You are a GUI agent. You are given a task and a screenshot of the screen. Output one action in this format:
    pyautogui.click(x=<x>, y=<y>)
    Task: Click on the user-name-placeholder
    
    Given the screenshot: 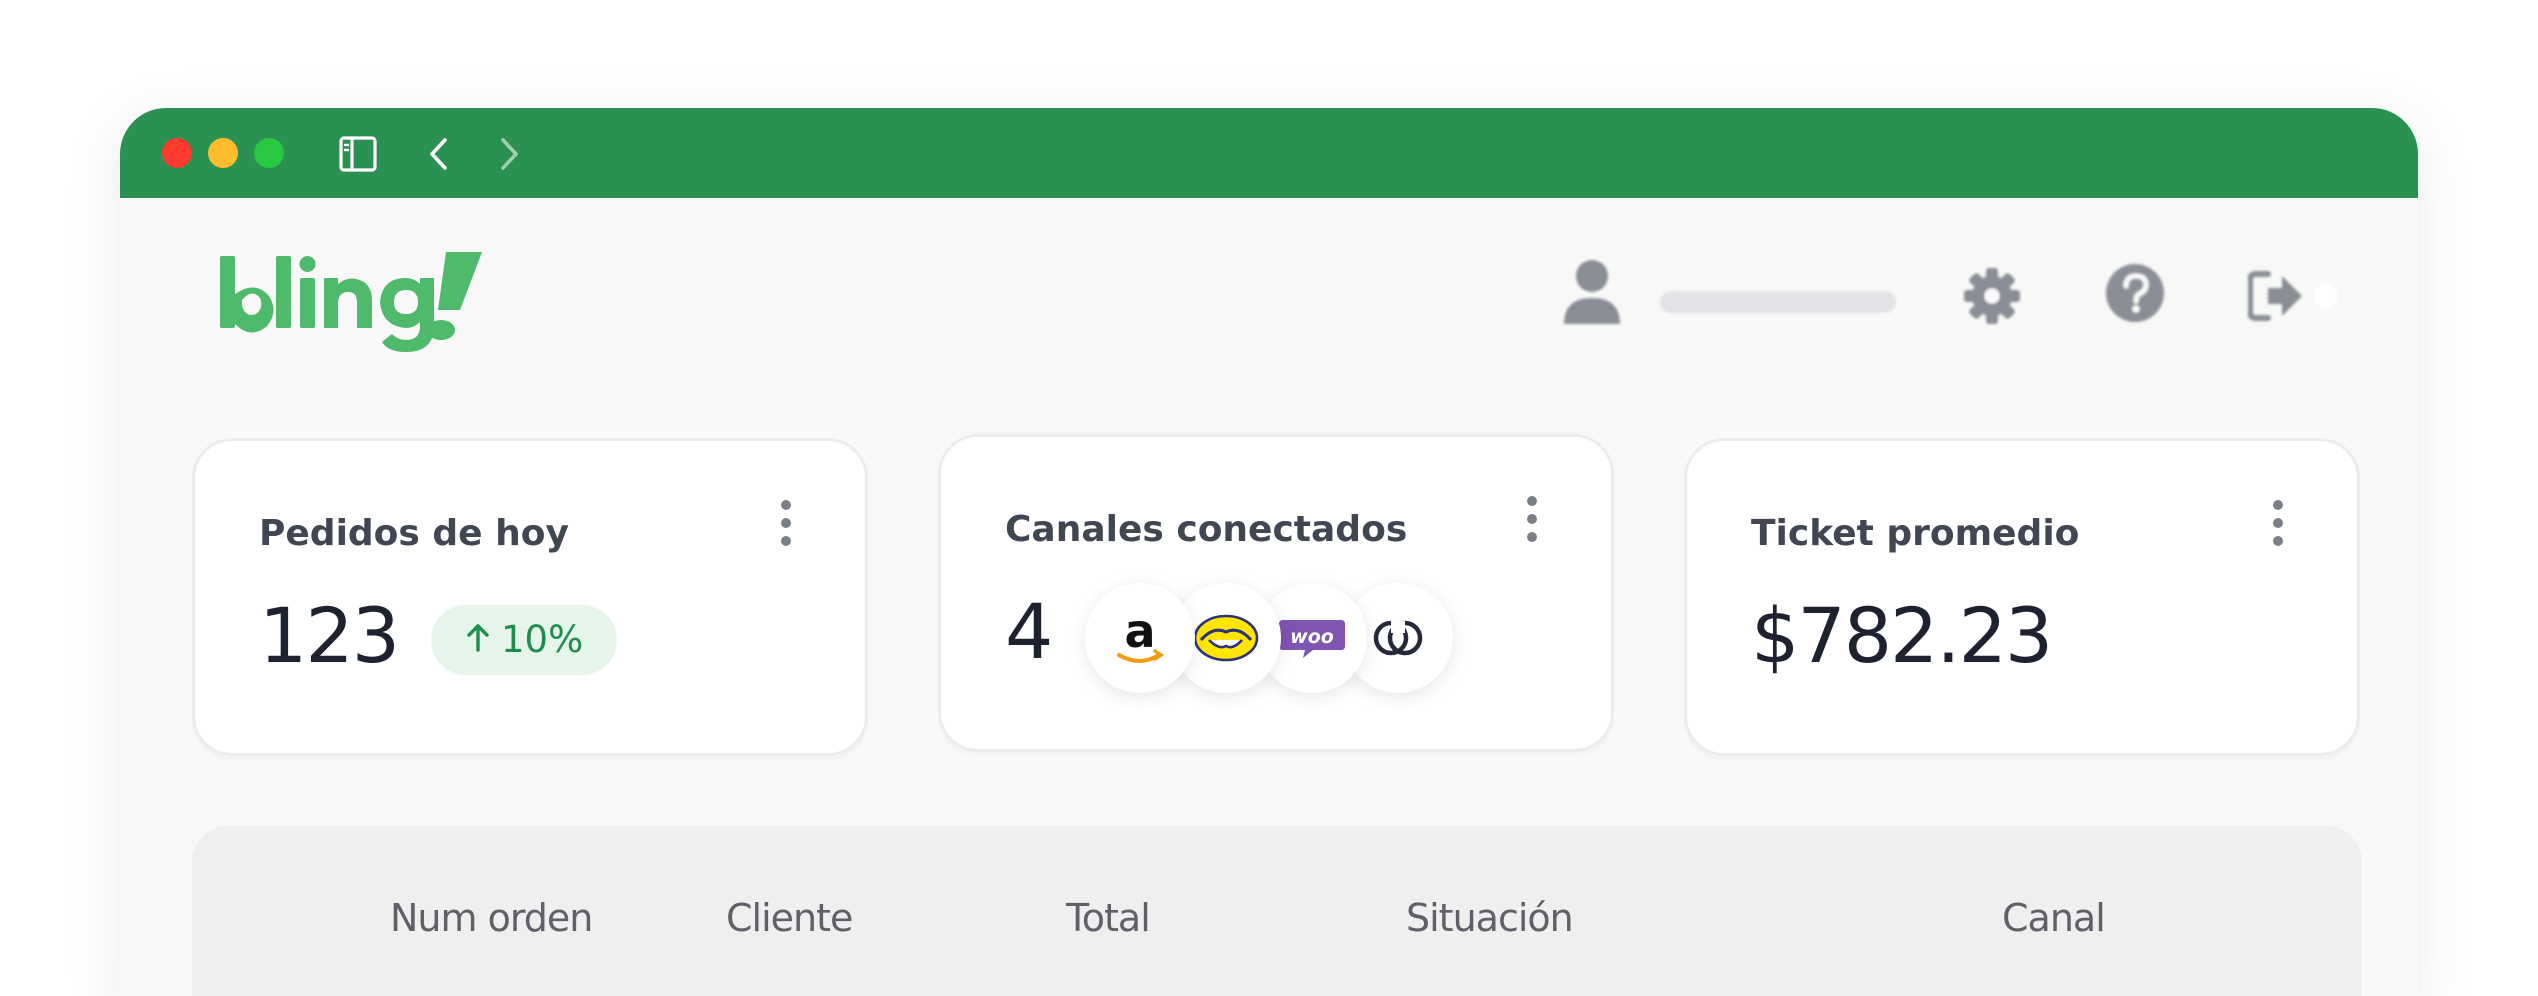 What is the action you would take?
    pyautogui.click(x=1778, y=302)
    